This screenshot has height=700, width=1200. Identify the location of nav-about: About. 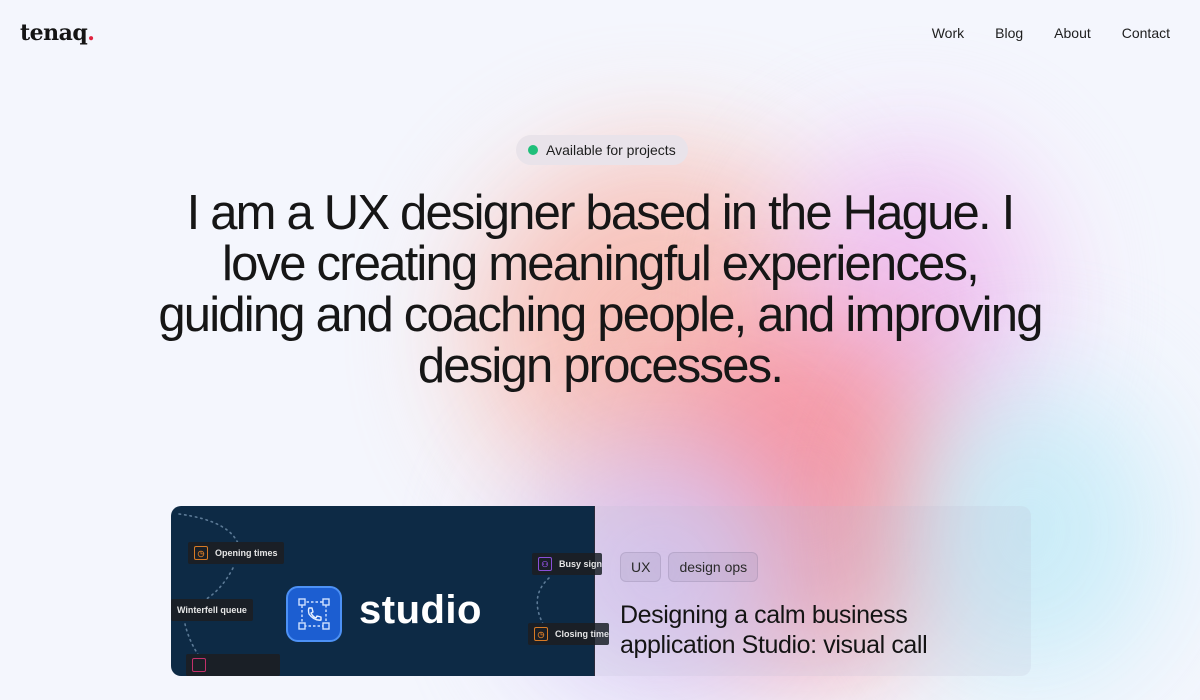
(1072, 33).